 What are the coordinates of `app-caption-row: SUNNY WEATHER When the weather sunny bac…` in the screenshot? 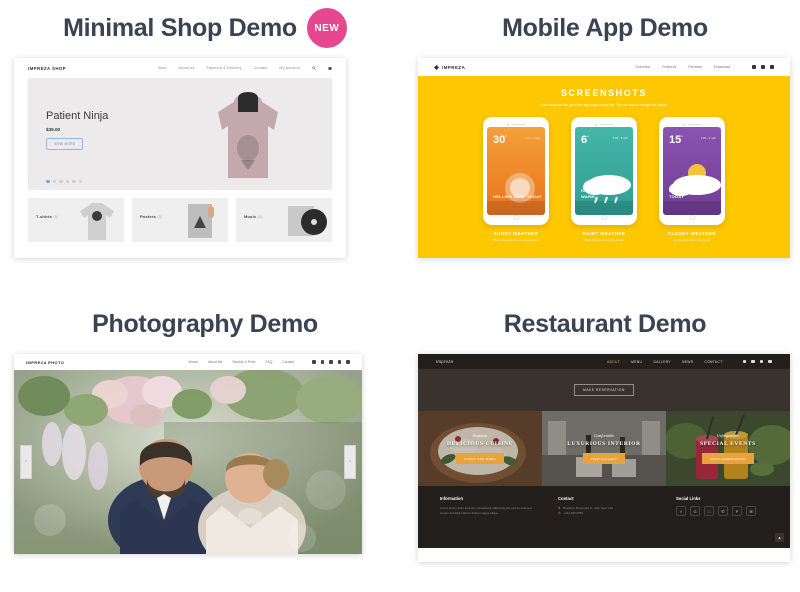 It's located at (604, 237).